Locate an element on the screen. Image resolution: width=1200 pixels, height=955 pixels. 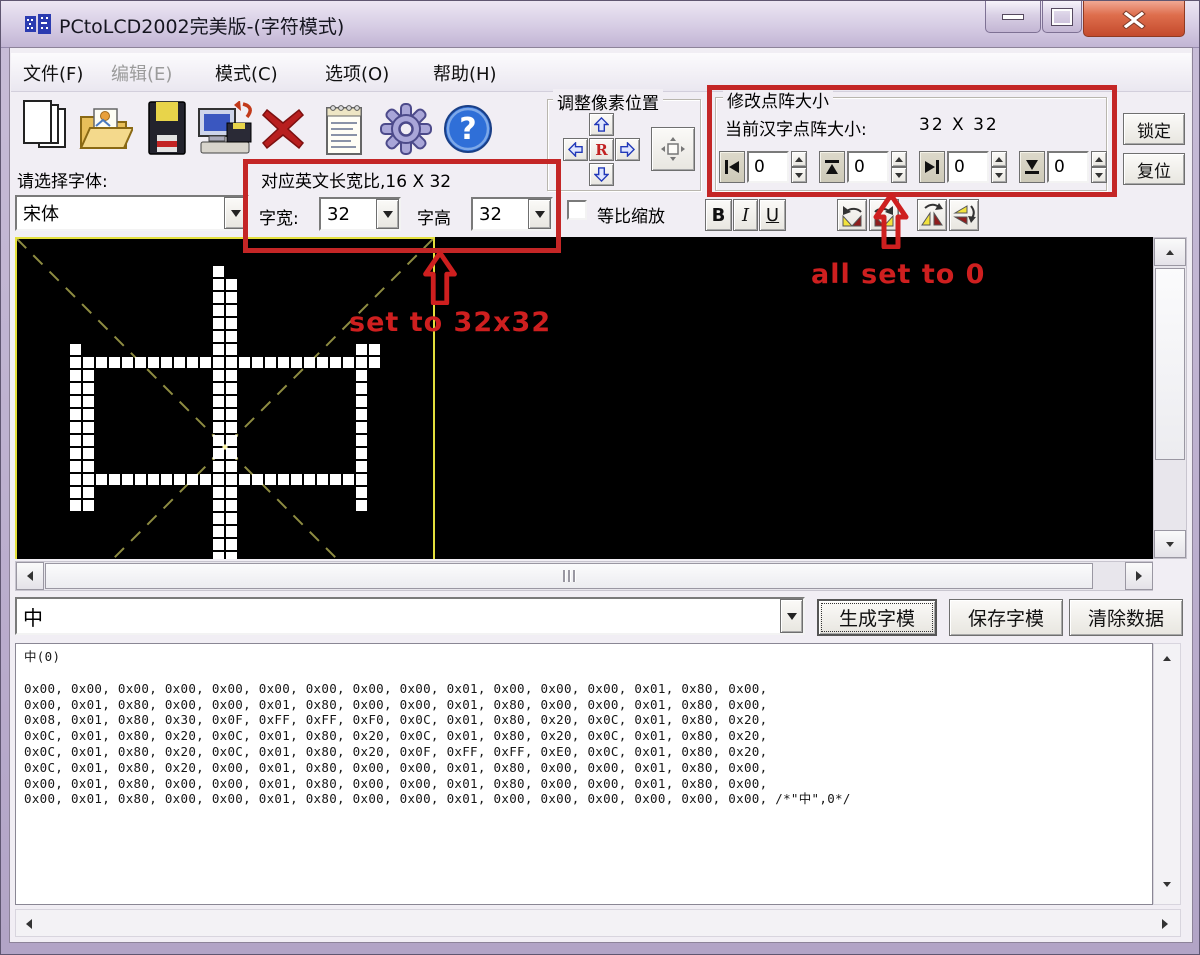
center-glyph-icon is located at coordinates (673, 149).